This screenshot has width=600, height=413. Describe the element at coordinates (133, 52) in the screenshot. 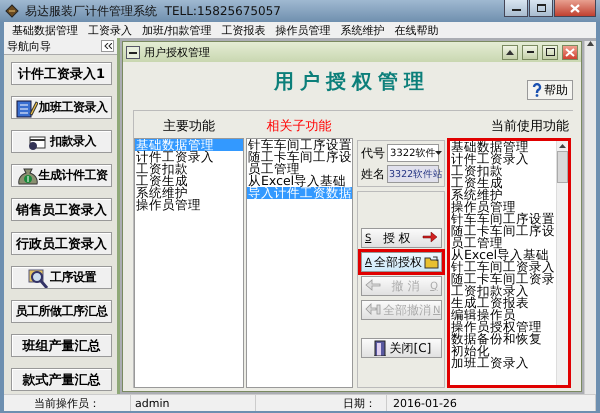

I see `collapse-icon` at that location.